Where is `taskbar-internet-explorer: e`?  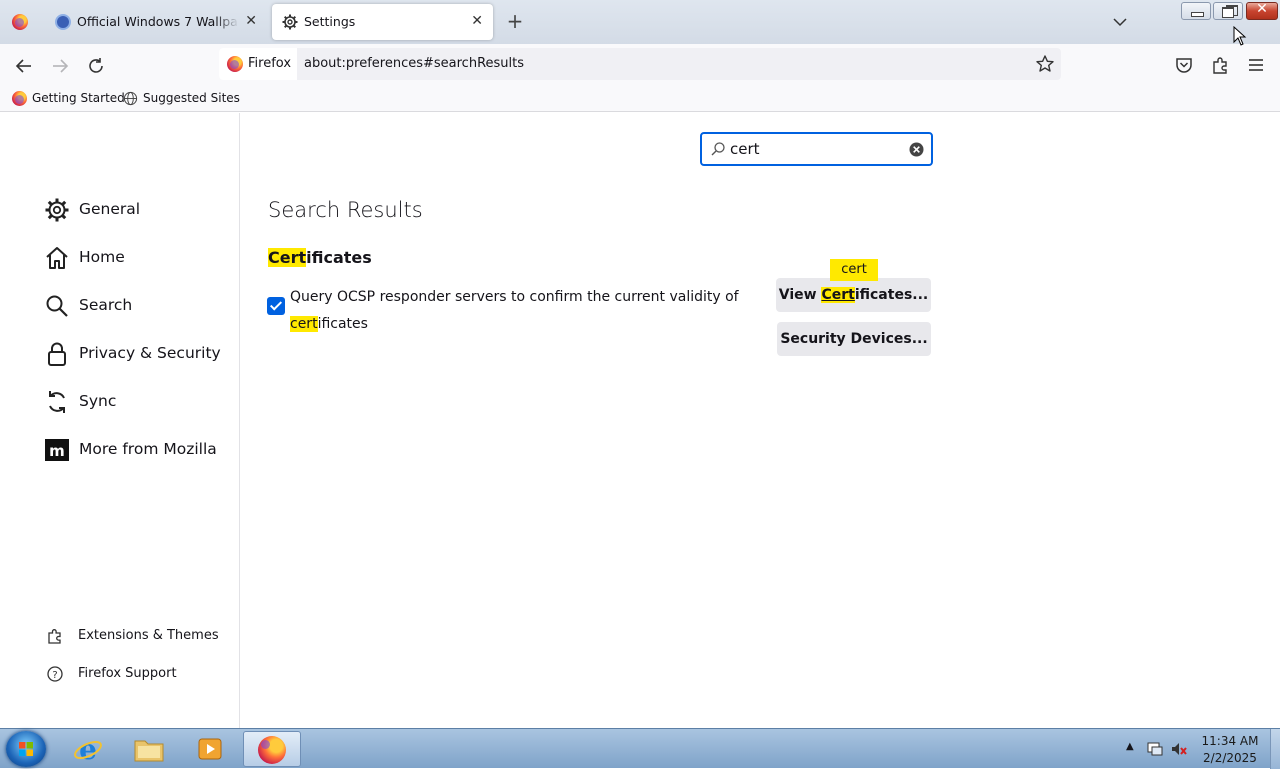
taskbar-internet-explorer: e is located at coordinates (89, 749).